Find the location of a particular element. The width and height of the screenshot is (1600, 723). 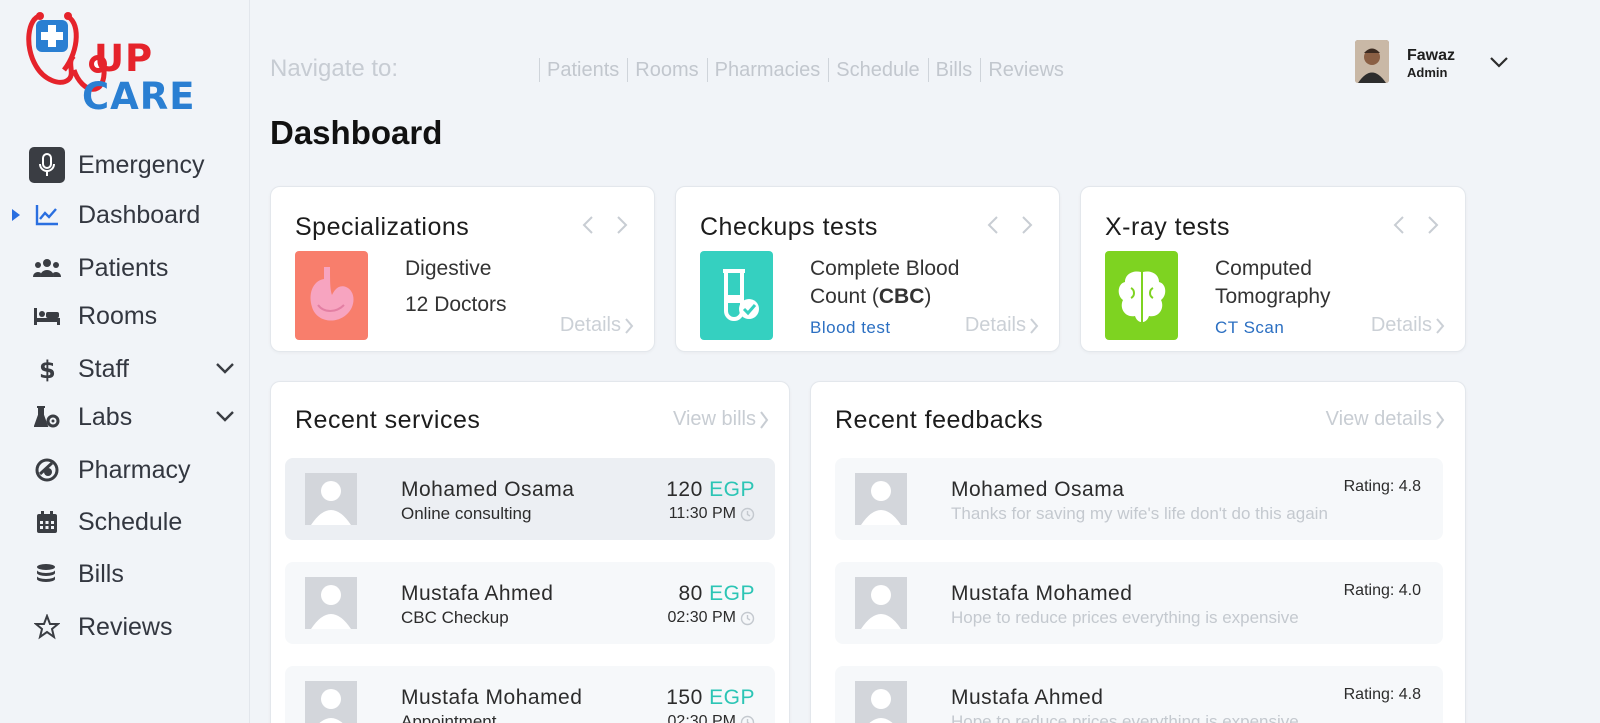

view-bills-link: View bills is located at coordinates (721, 419).